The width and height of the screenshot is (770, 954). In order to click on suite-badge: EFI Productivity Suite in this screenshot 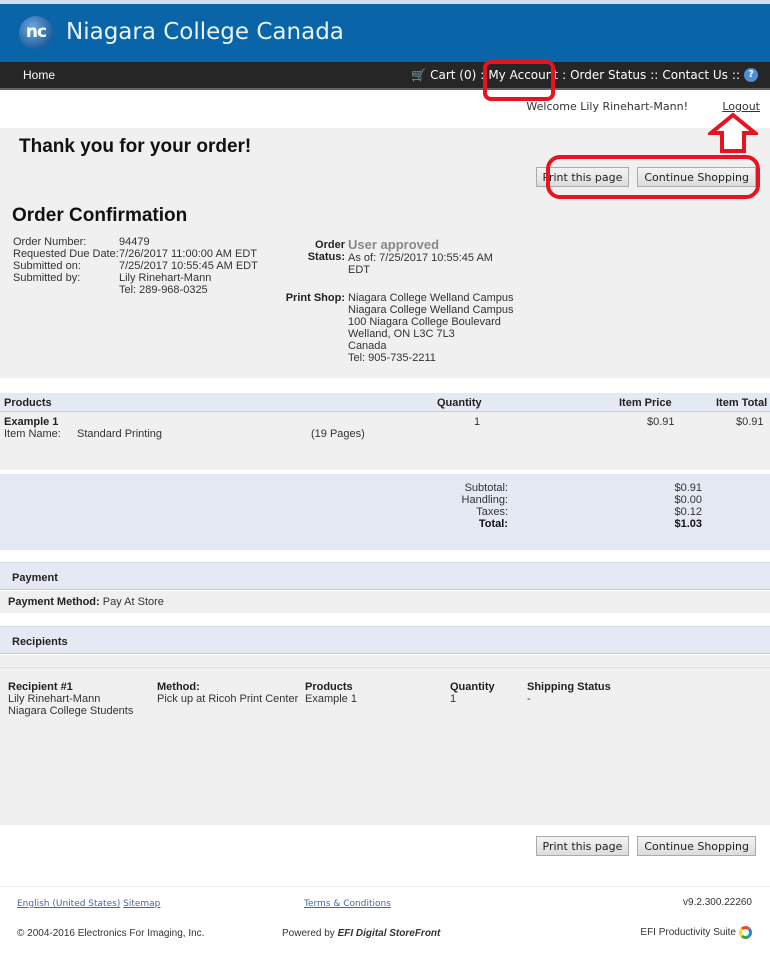, I will do `click(696, 932)`.